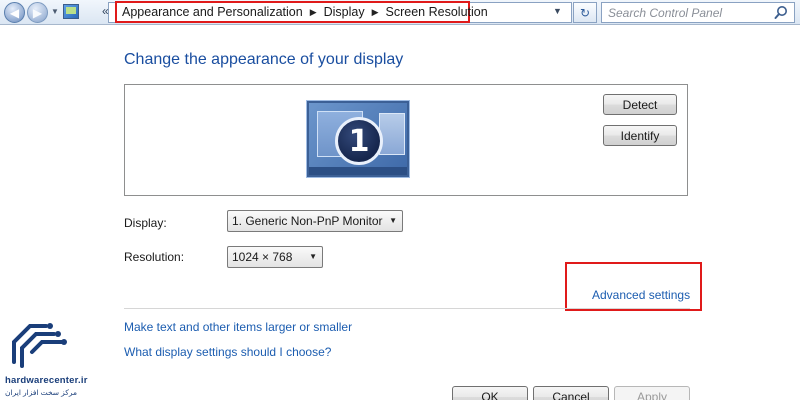  Describe the element at coordinates (145, 223) in the screenshot. I see `display-label: Display:` at that location.